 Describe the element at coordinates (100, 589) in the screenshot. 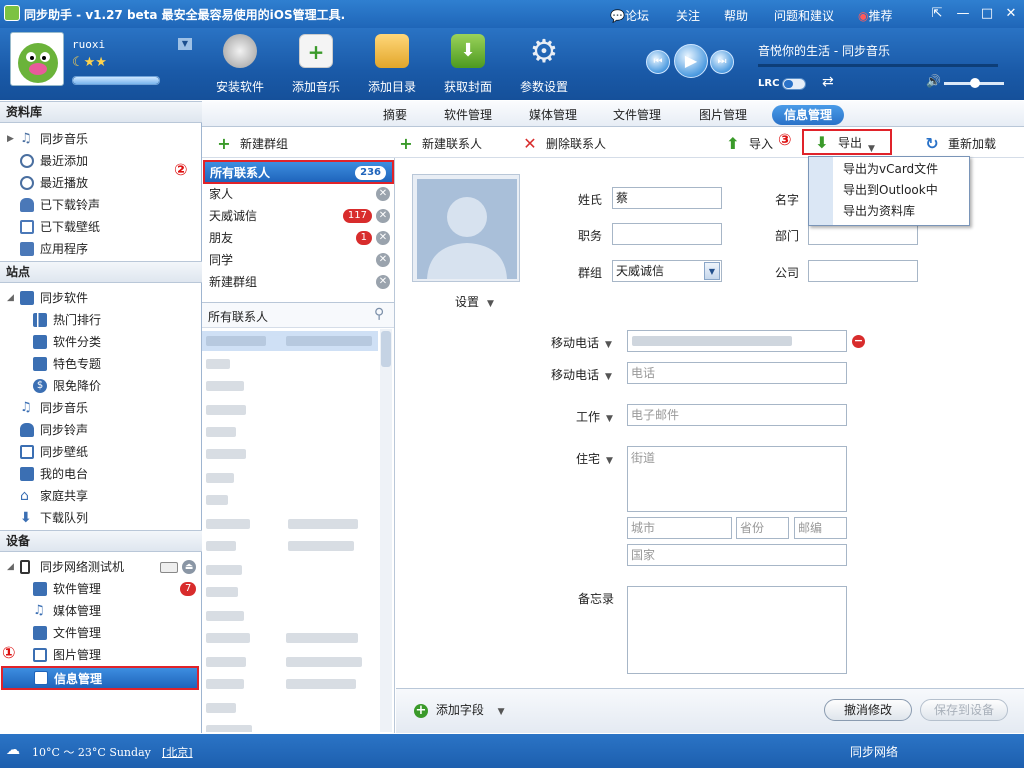

I see `sidebar-item-software-management: 软件管理 7` at that location.